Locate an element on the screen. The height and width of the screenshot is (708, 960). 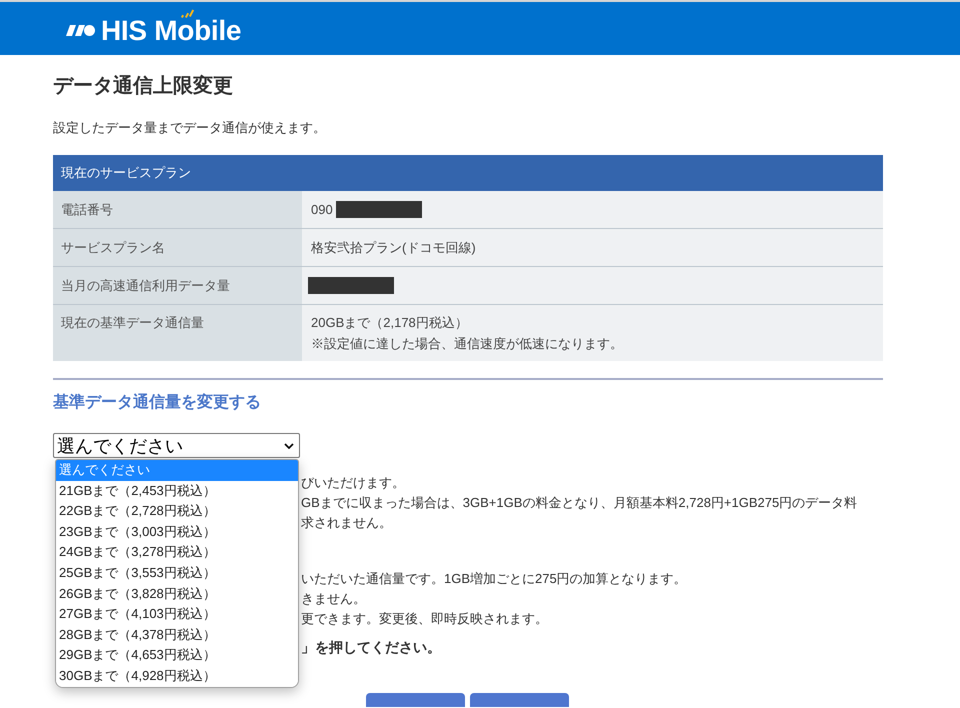
page-title: データ通信上限変更 is located at coordinates (143, 86).